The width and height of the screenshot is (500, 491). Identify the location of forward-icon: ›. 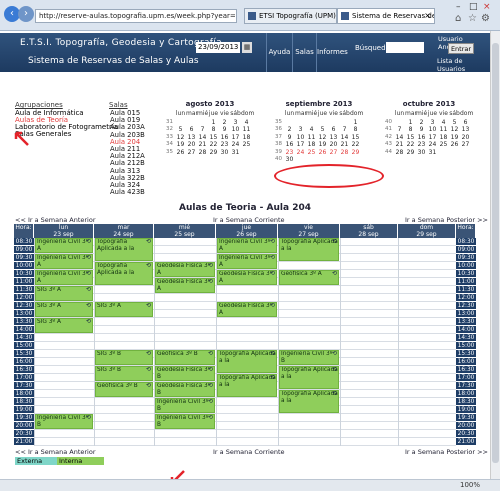
(26, 14).